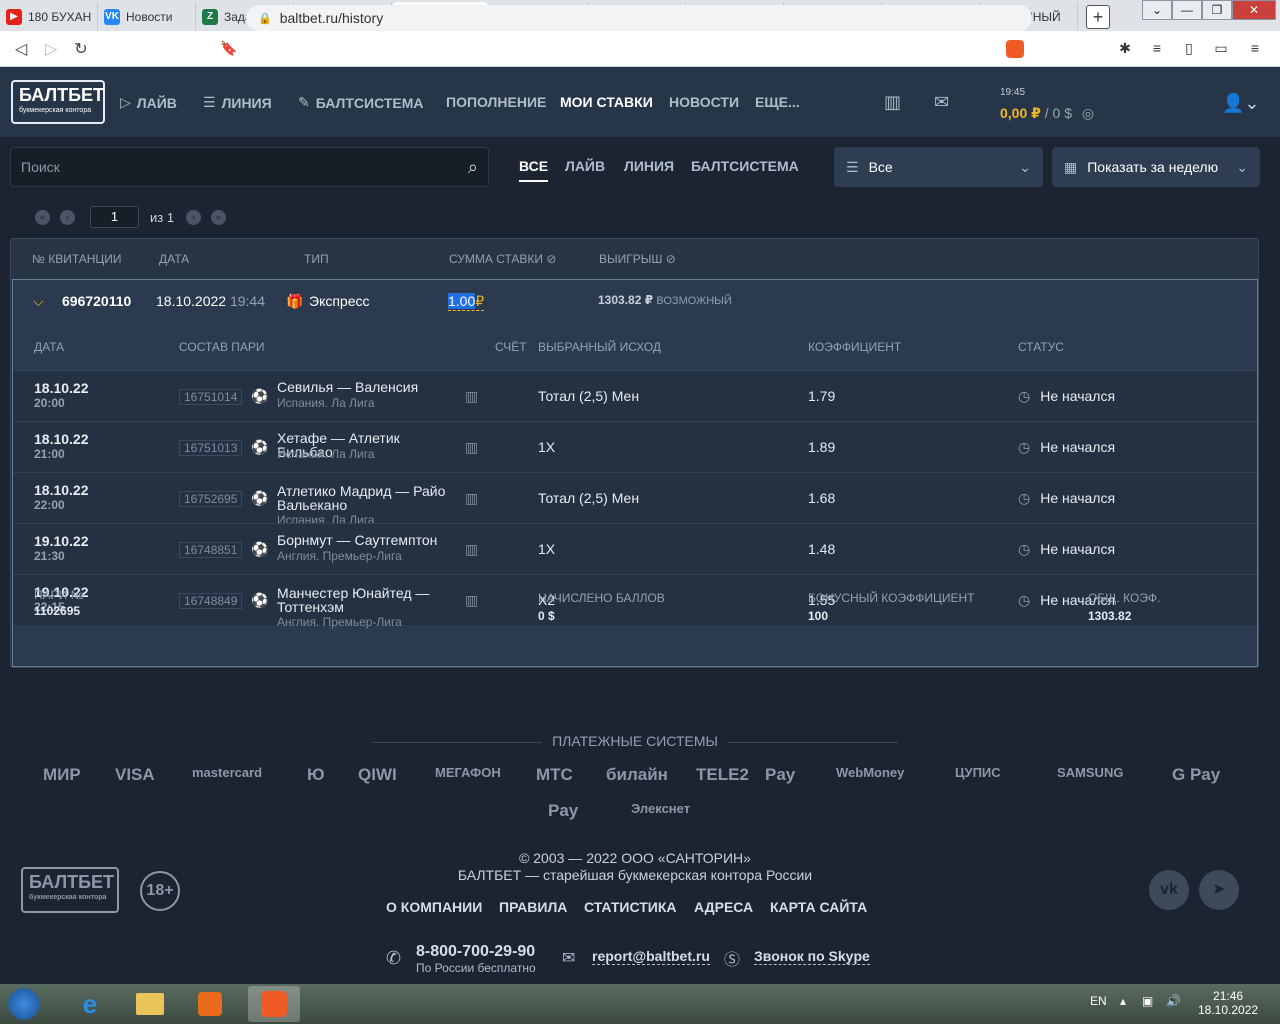 The width and height of the screenshot is (1280, 1024). Describe the element at coordinates (90, 1004) in the screenshot. I see `ie-icon: e` at that location.